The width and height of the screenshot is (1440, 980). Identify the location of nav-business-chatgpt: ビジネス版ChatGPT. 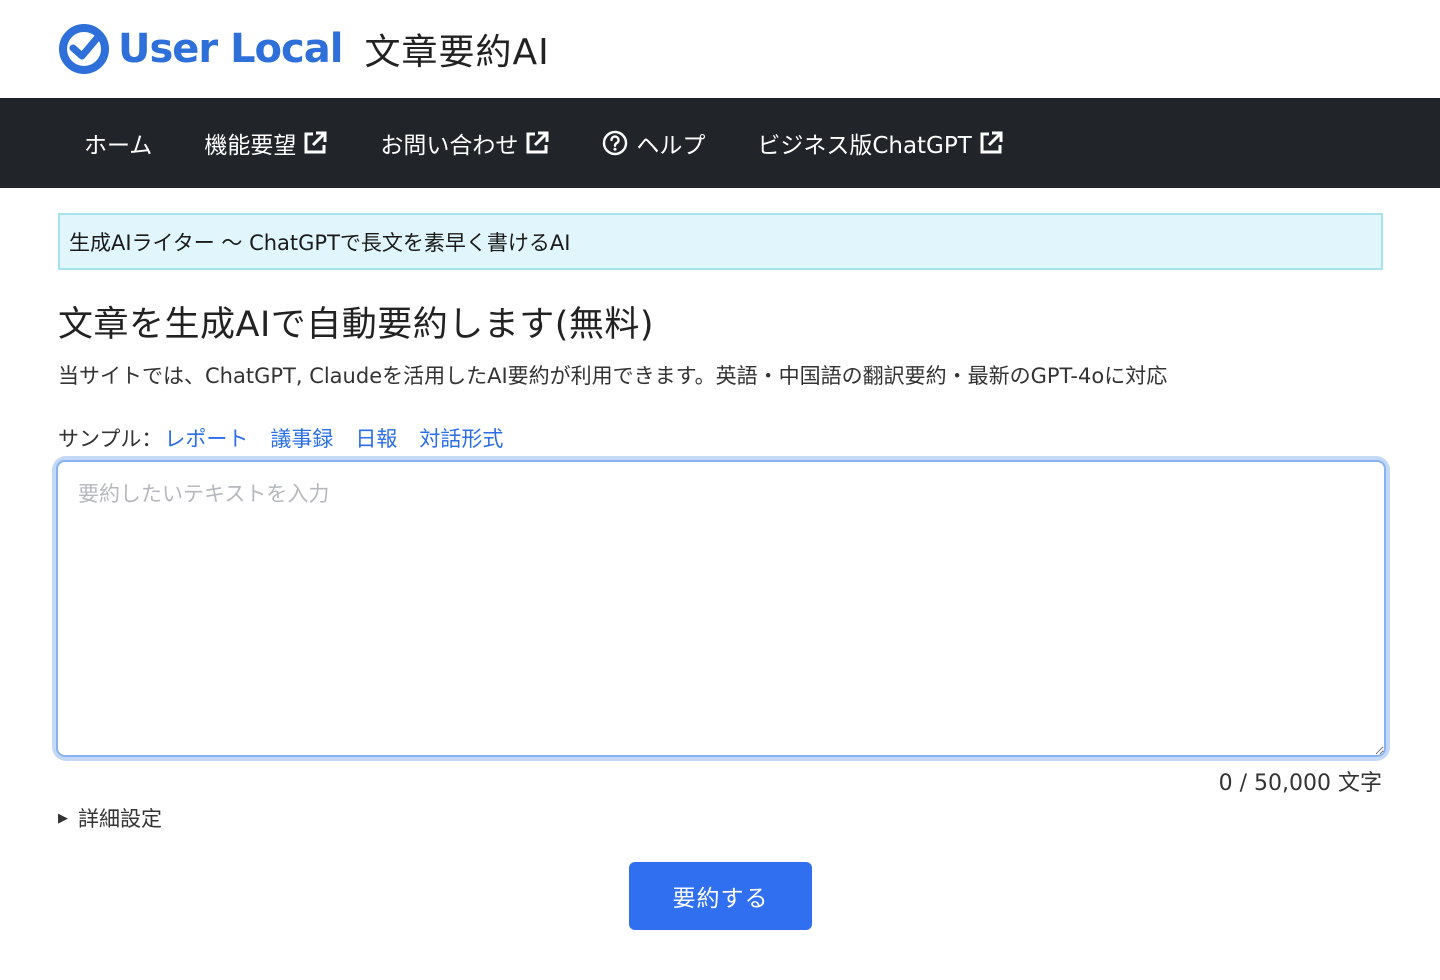
(880, 143).